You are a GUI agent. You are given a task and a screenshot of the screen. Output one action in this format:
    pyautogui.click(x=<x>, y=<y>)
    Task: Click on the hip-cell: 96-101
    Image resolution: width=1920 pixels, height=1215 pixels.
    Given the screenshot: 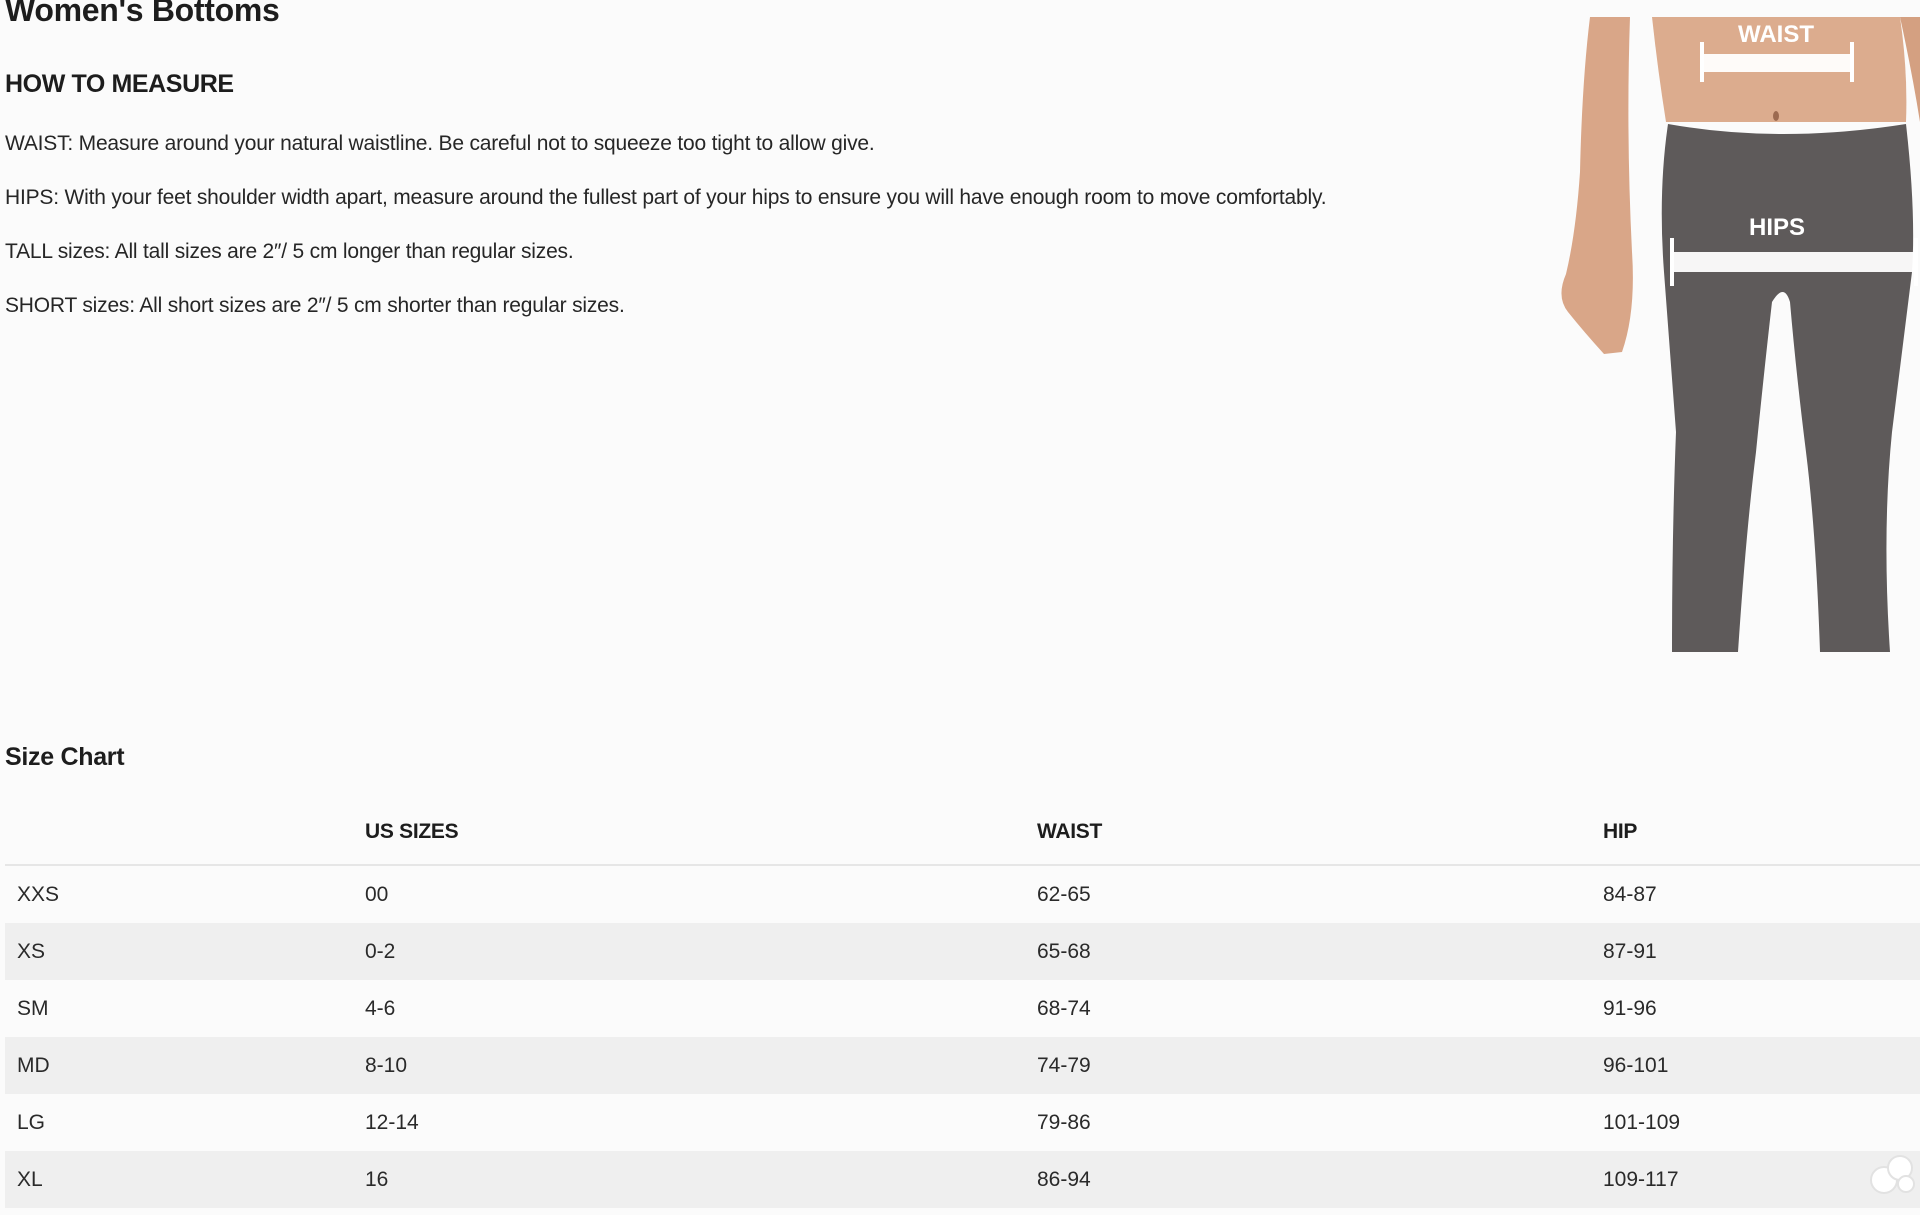 What is the action you would take?
    pyautogui.click(x=1761, y=1065)
    